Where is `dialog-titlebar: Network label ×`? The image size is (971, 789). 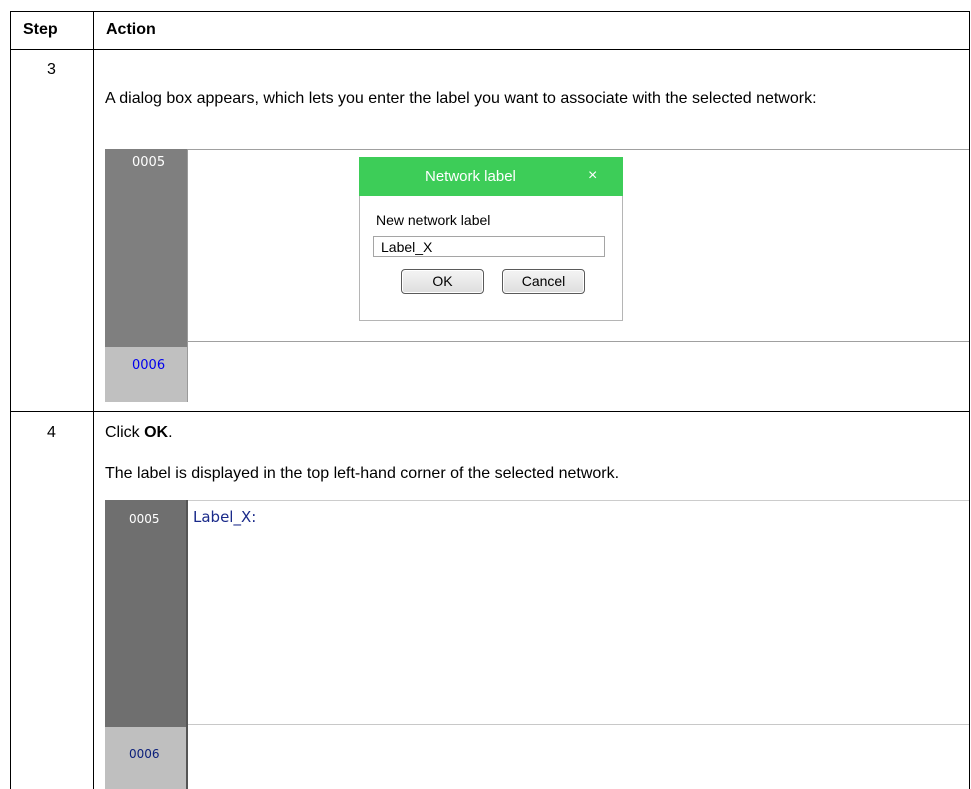 dialog-titlebar: Network label × is located at coordinates (491, 176).